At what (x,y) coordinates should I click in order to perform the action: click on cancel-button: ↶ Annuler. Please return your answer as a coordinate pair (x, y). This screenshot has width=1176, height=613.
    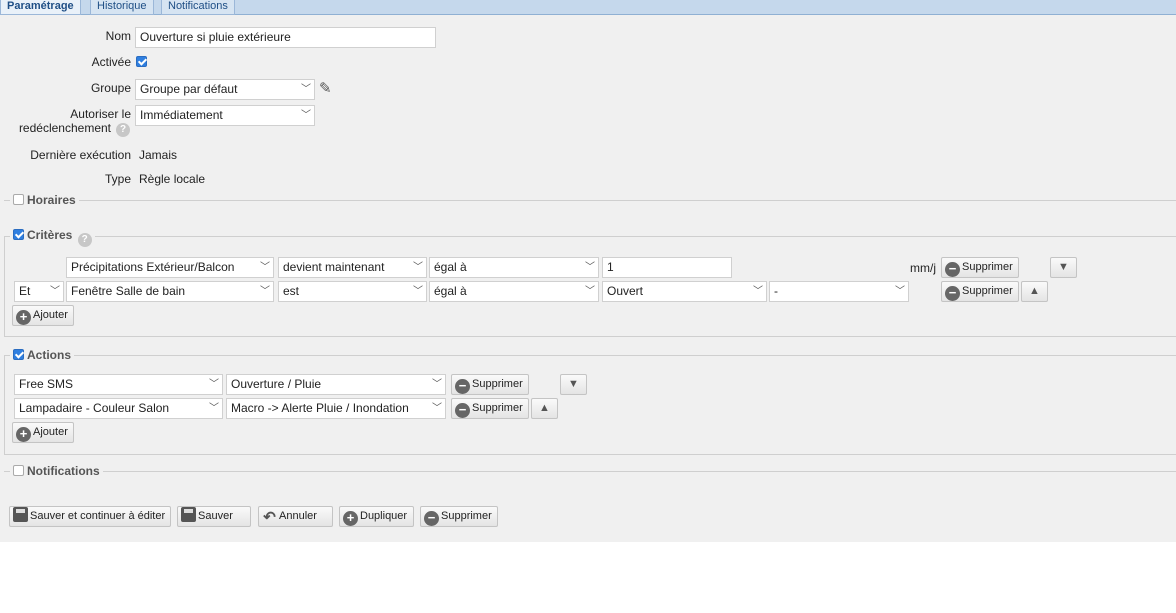
    Looking at the image, I should click on (295, 516).